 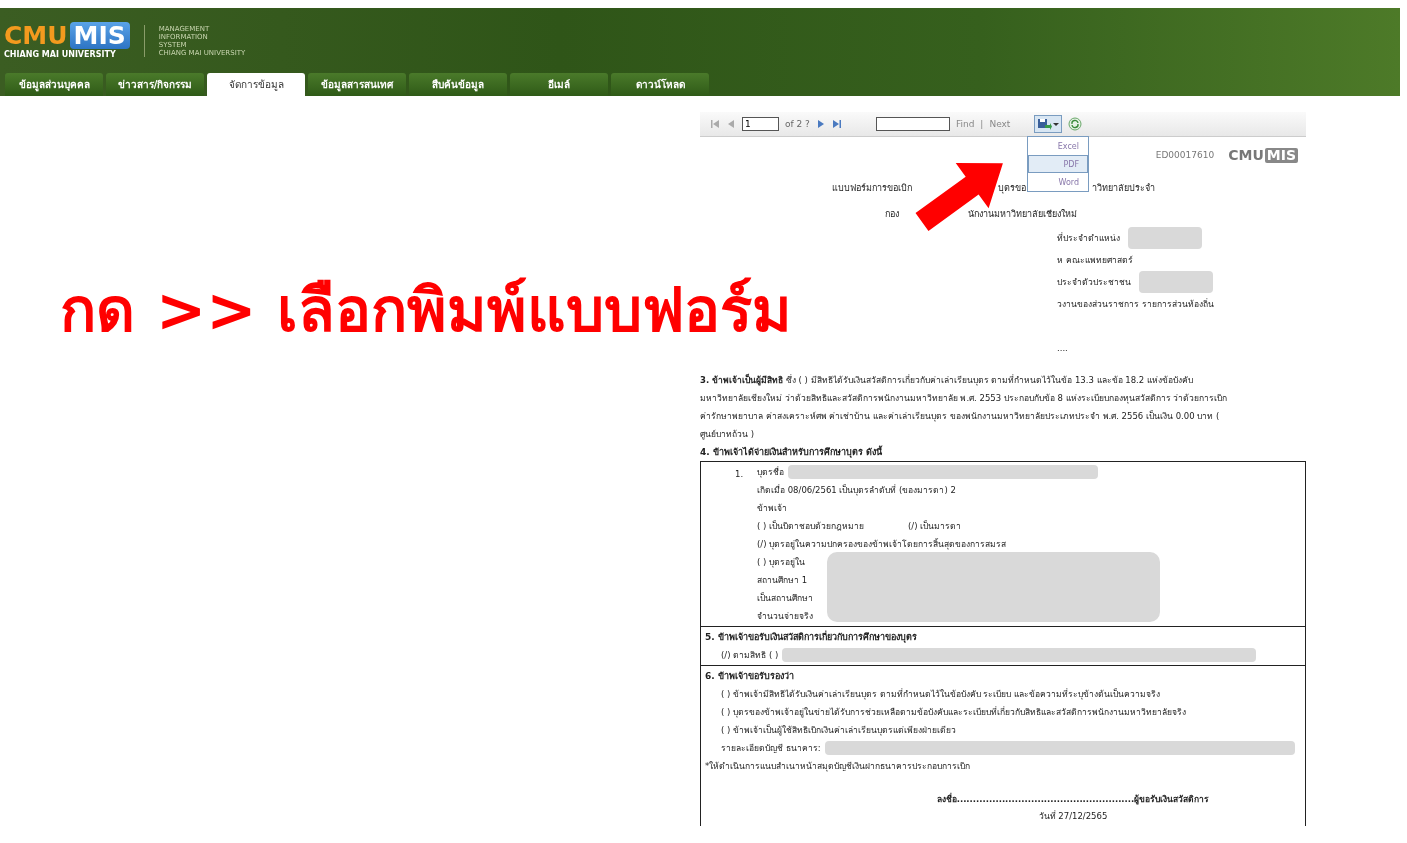 What do you see at coordinates (954, 712) in the screenshot?
I see `form-line-text: ( ) บุตรของข้าพเจ้าอยู่ในข่ายได้รับการช่วยเหลือตามข้อบังคับและระเบียบที่เกี่ยวกับสิทธิและสวัสดิการพนักงานมหาวิทยาลัยจริง` at bounding box center [954, 712].